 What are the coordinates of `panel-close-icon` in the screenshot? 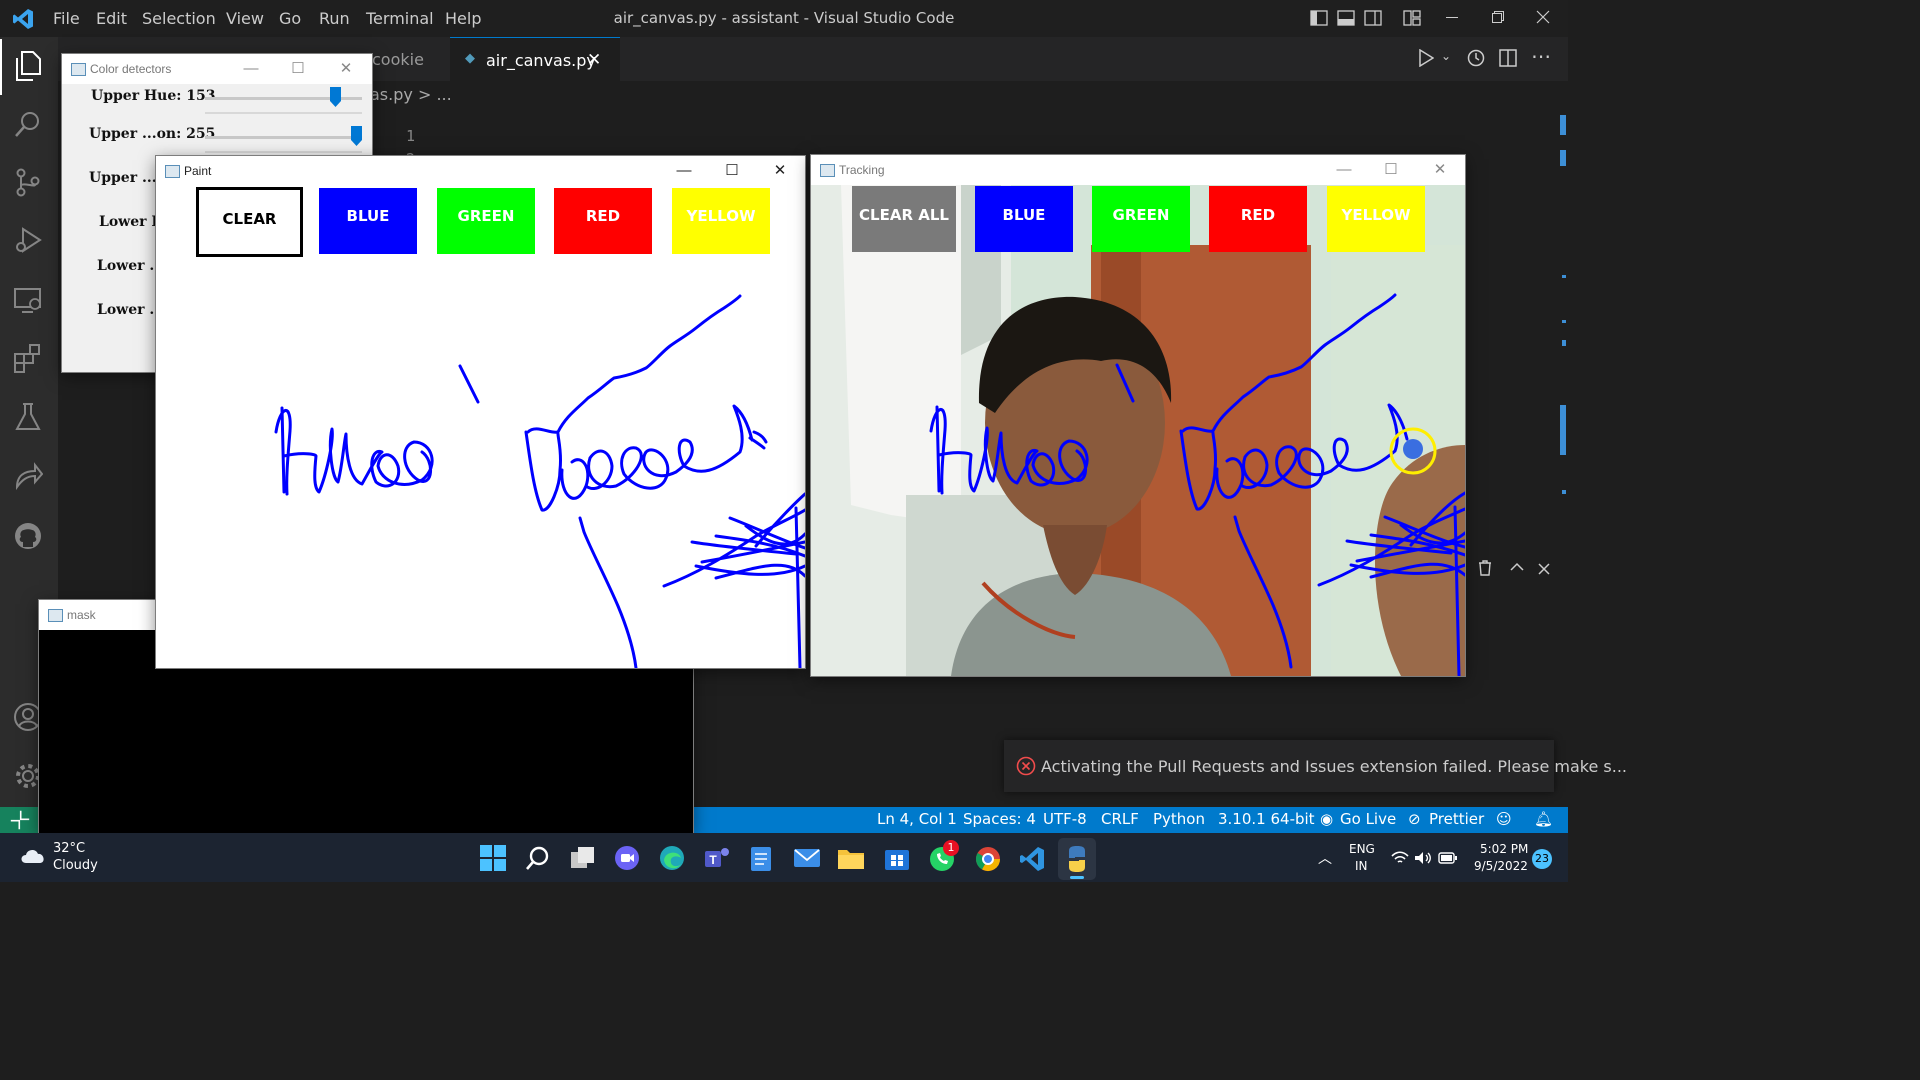 It's located at (1544, 569).